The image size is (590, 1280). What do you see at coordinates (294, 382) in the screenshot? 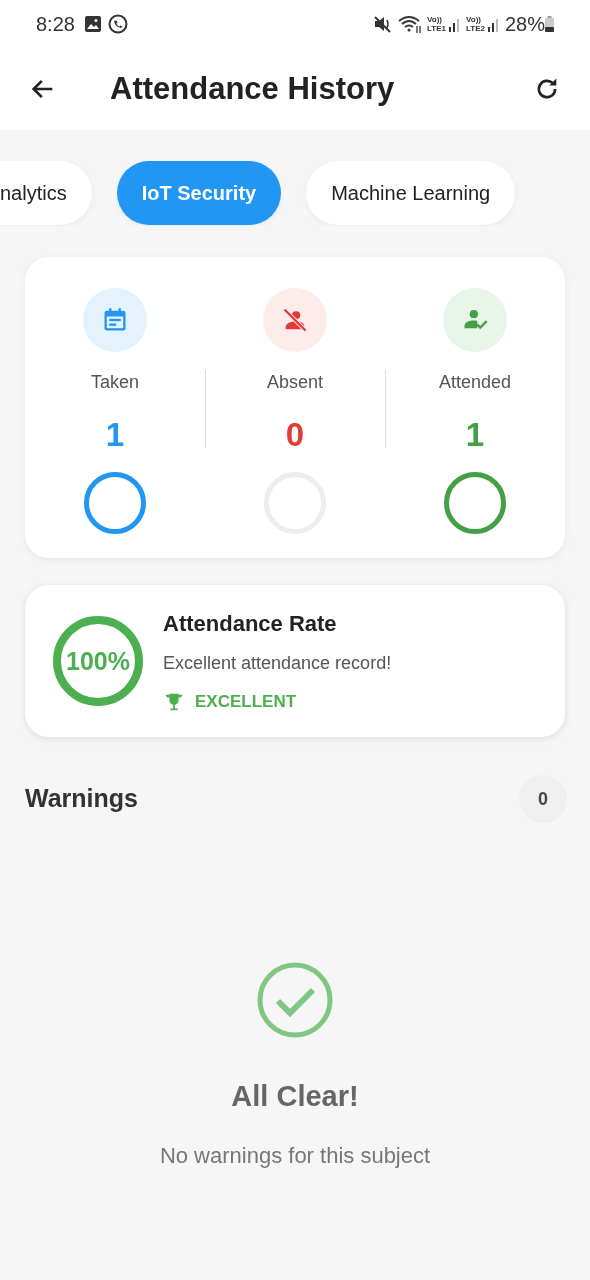
I see `stat-label: Absent` at bounding box center [294, 382].